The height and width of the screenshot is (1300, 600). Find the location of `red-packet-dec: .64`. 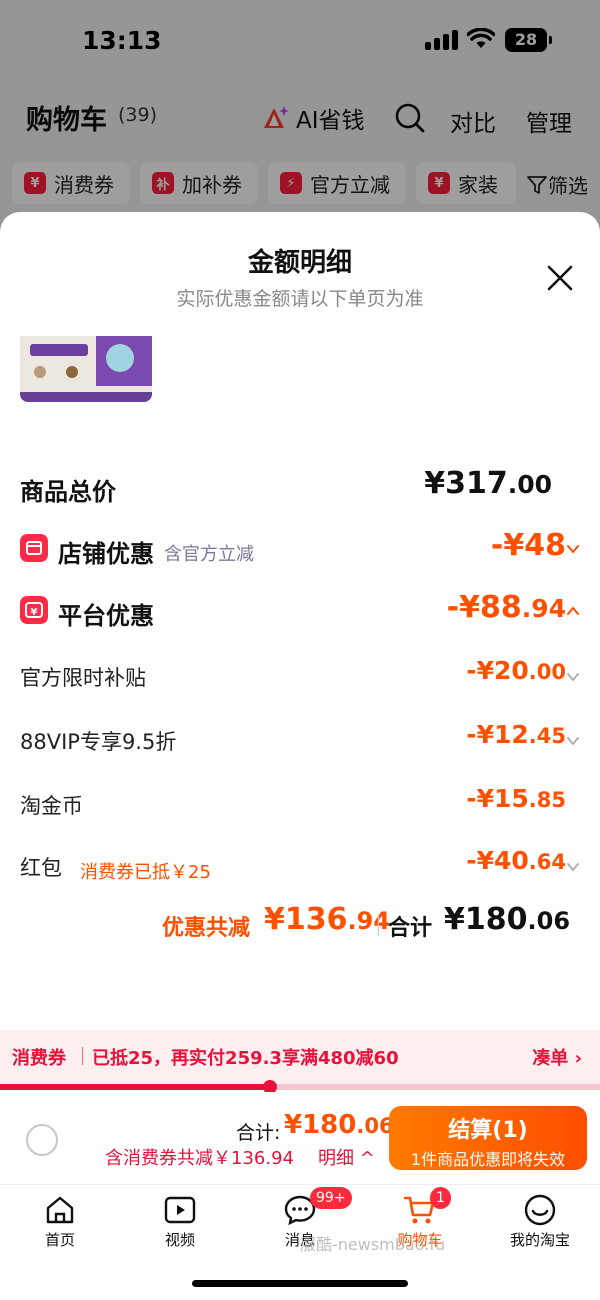

red-packet-dec: .64 is located at coordinates (547, 862).